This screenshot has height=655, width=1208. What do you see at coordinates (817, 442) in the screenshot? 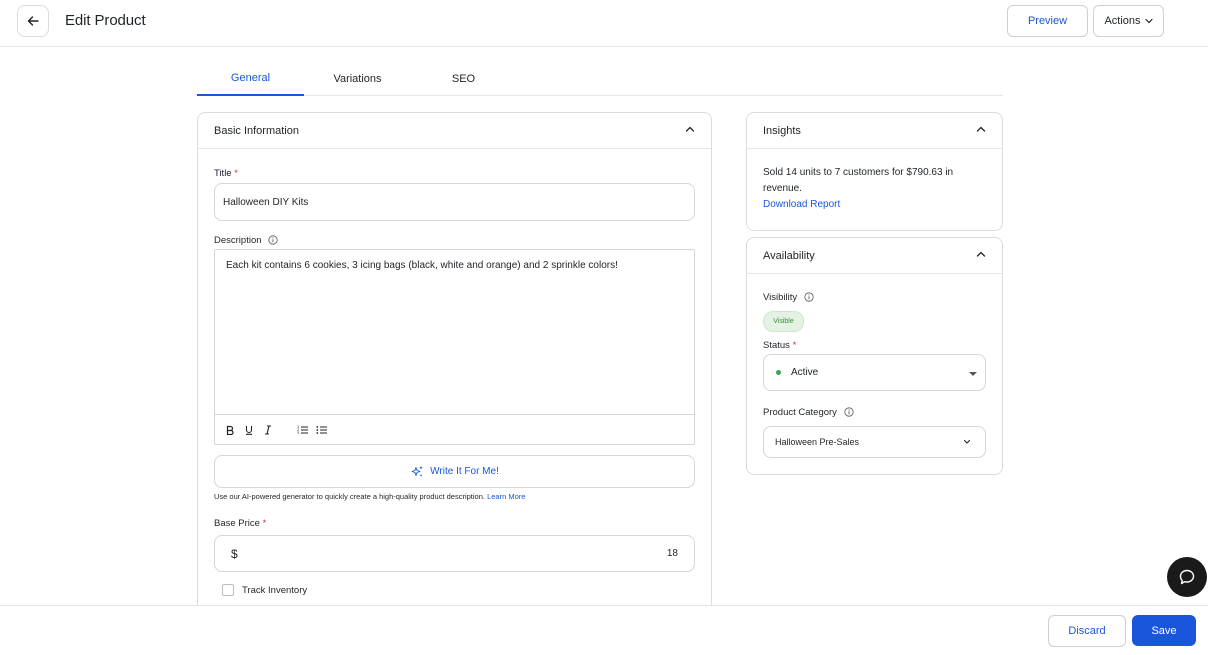
I see `product-category-value: Halloween Pre-Sales` at bounding box center [817, 442].